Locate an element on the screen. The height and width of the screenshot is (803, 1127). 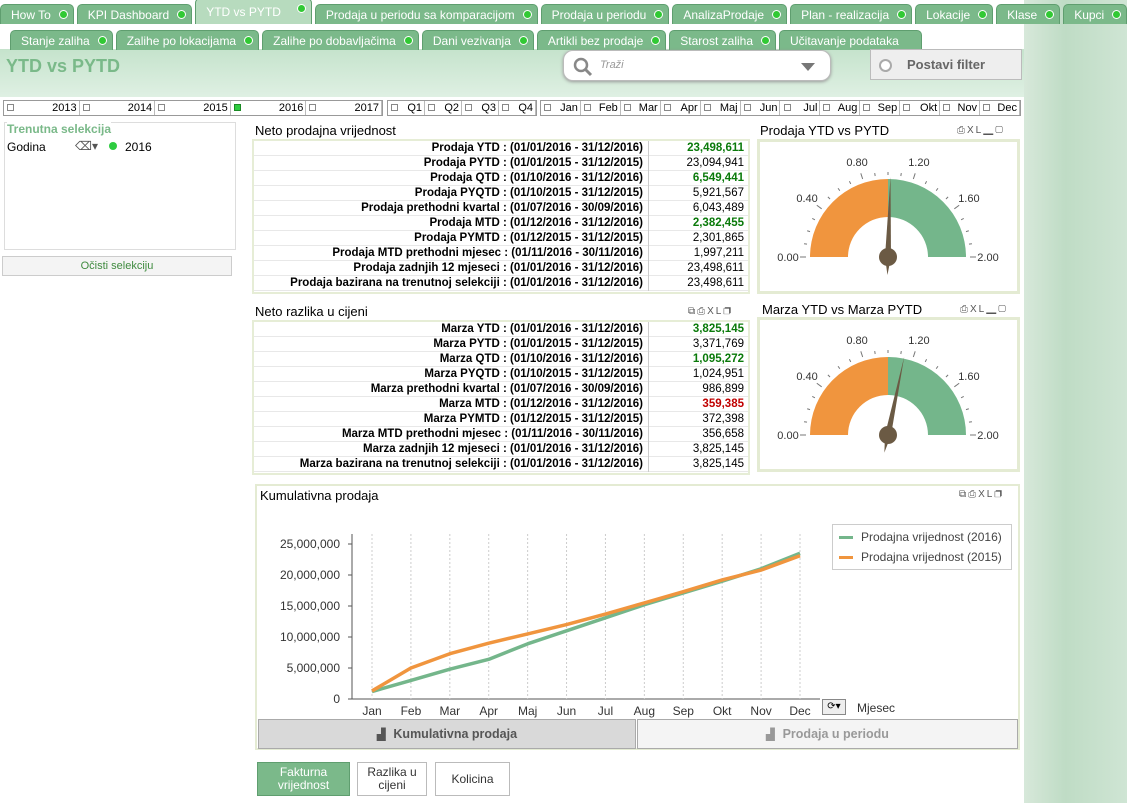
listbox-item-nov: Nov is located at coordinates (960, 108).